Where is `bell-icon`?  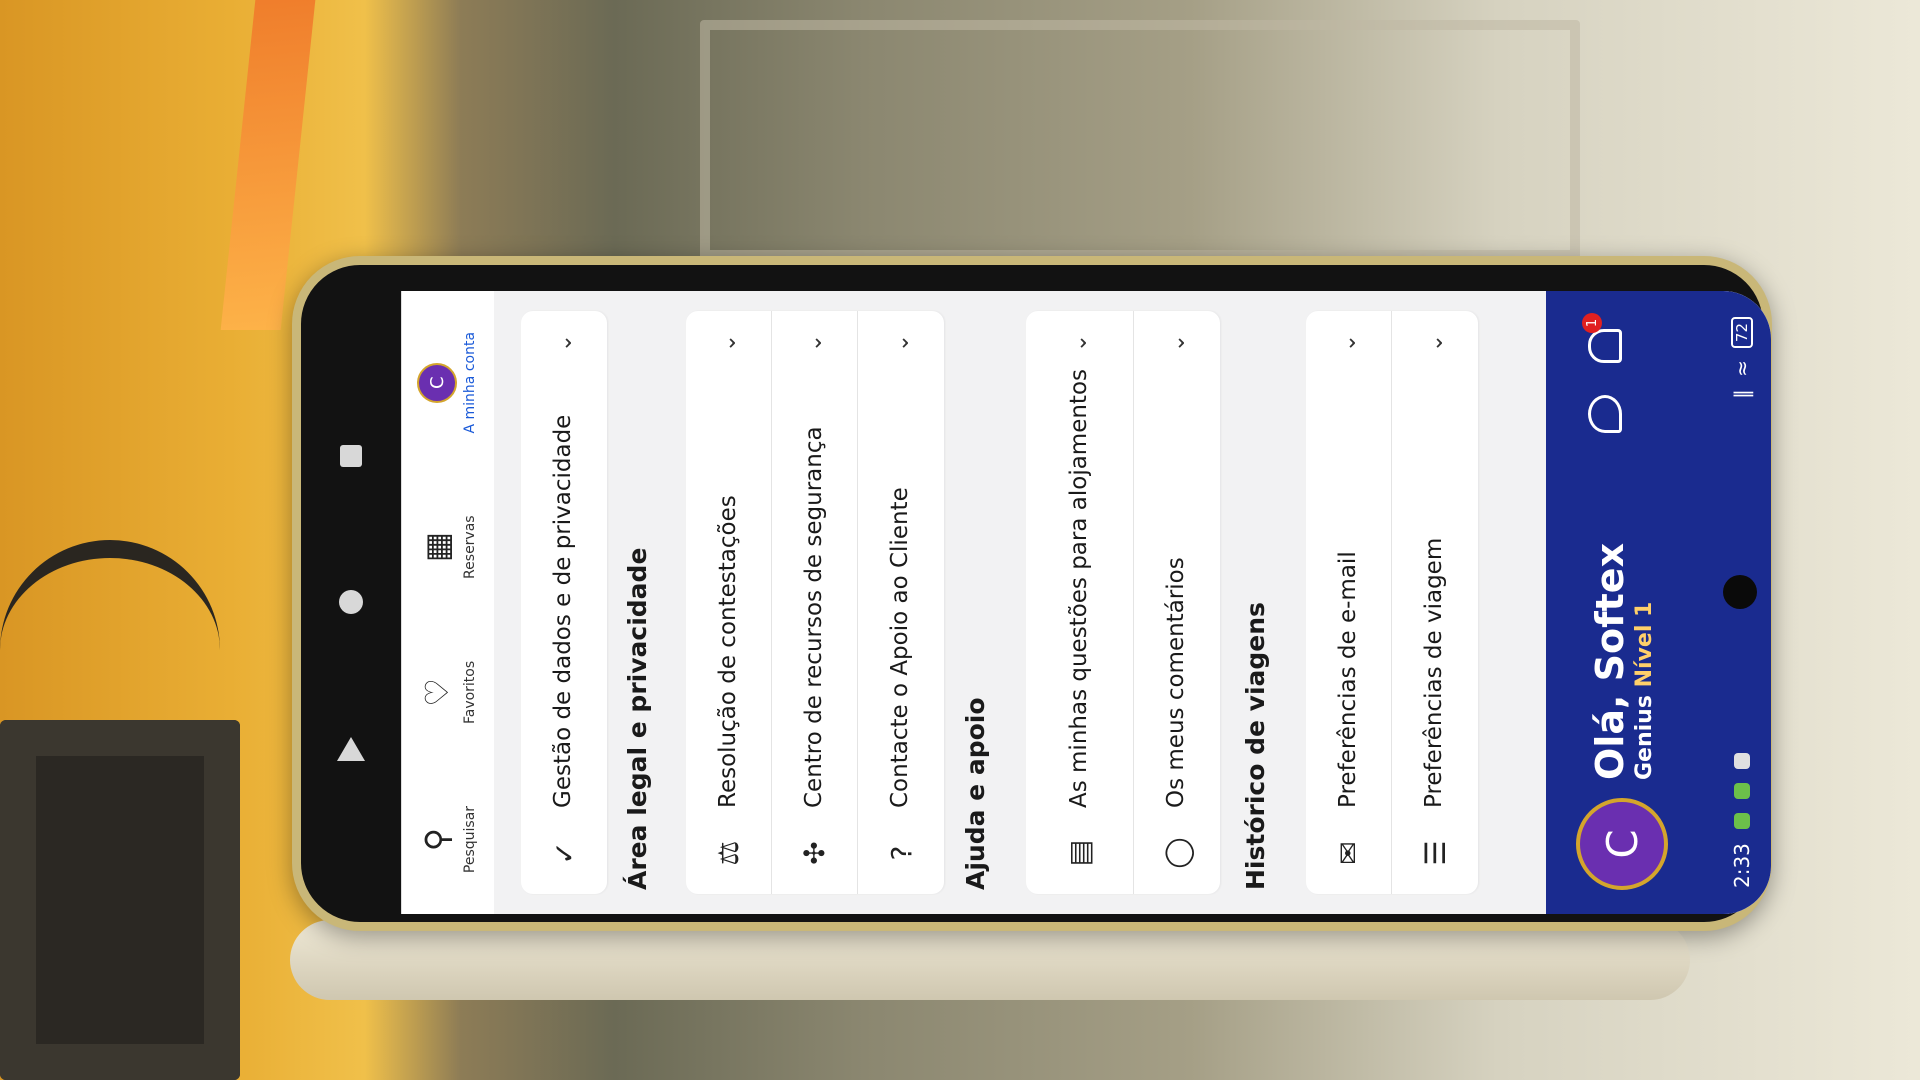
bell-icon is located at coordinates (1605, 346).